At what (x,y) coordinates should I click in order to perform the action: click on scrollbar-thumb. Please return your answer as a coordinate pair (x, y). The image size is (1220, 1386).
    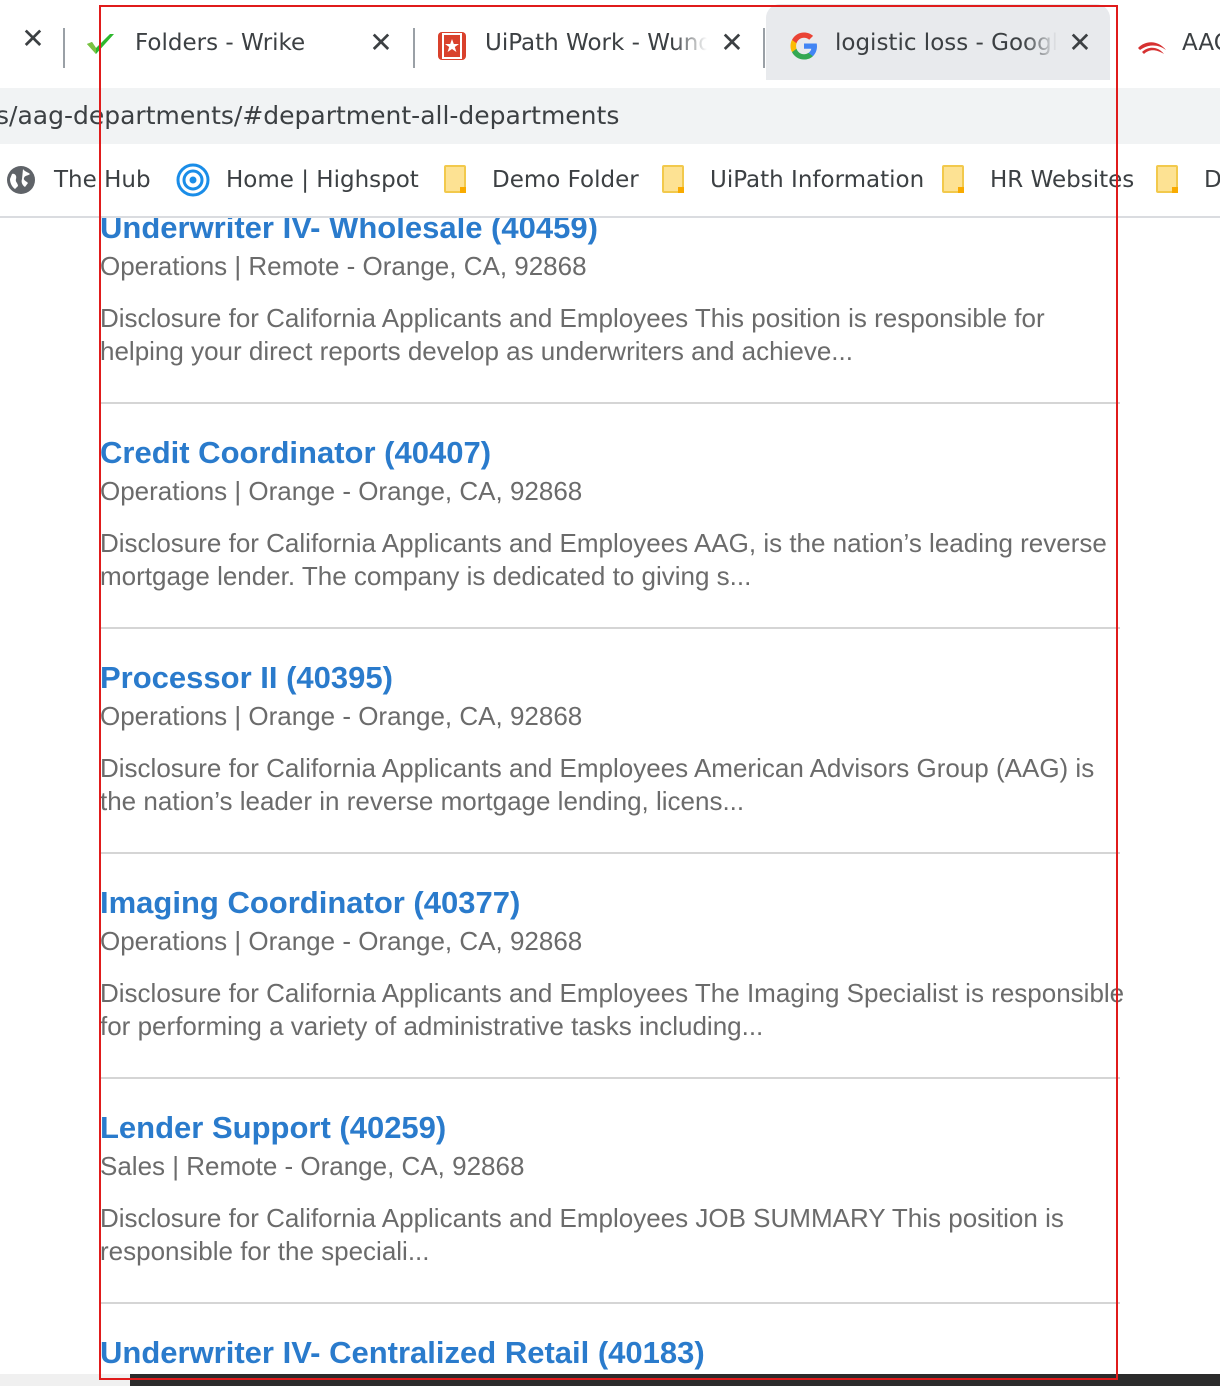
    Looking at the image, I should click on (675, 1380).